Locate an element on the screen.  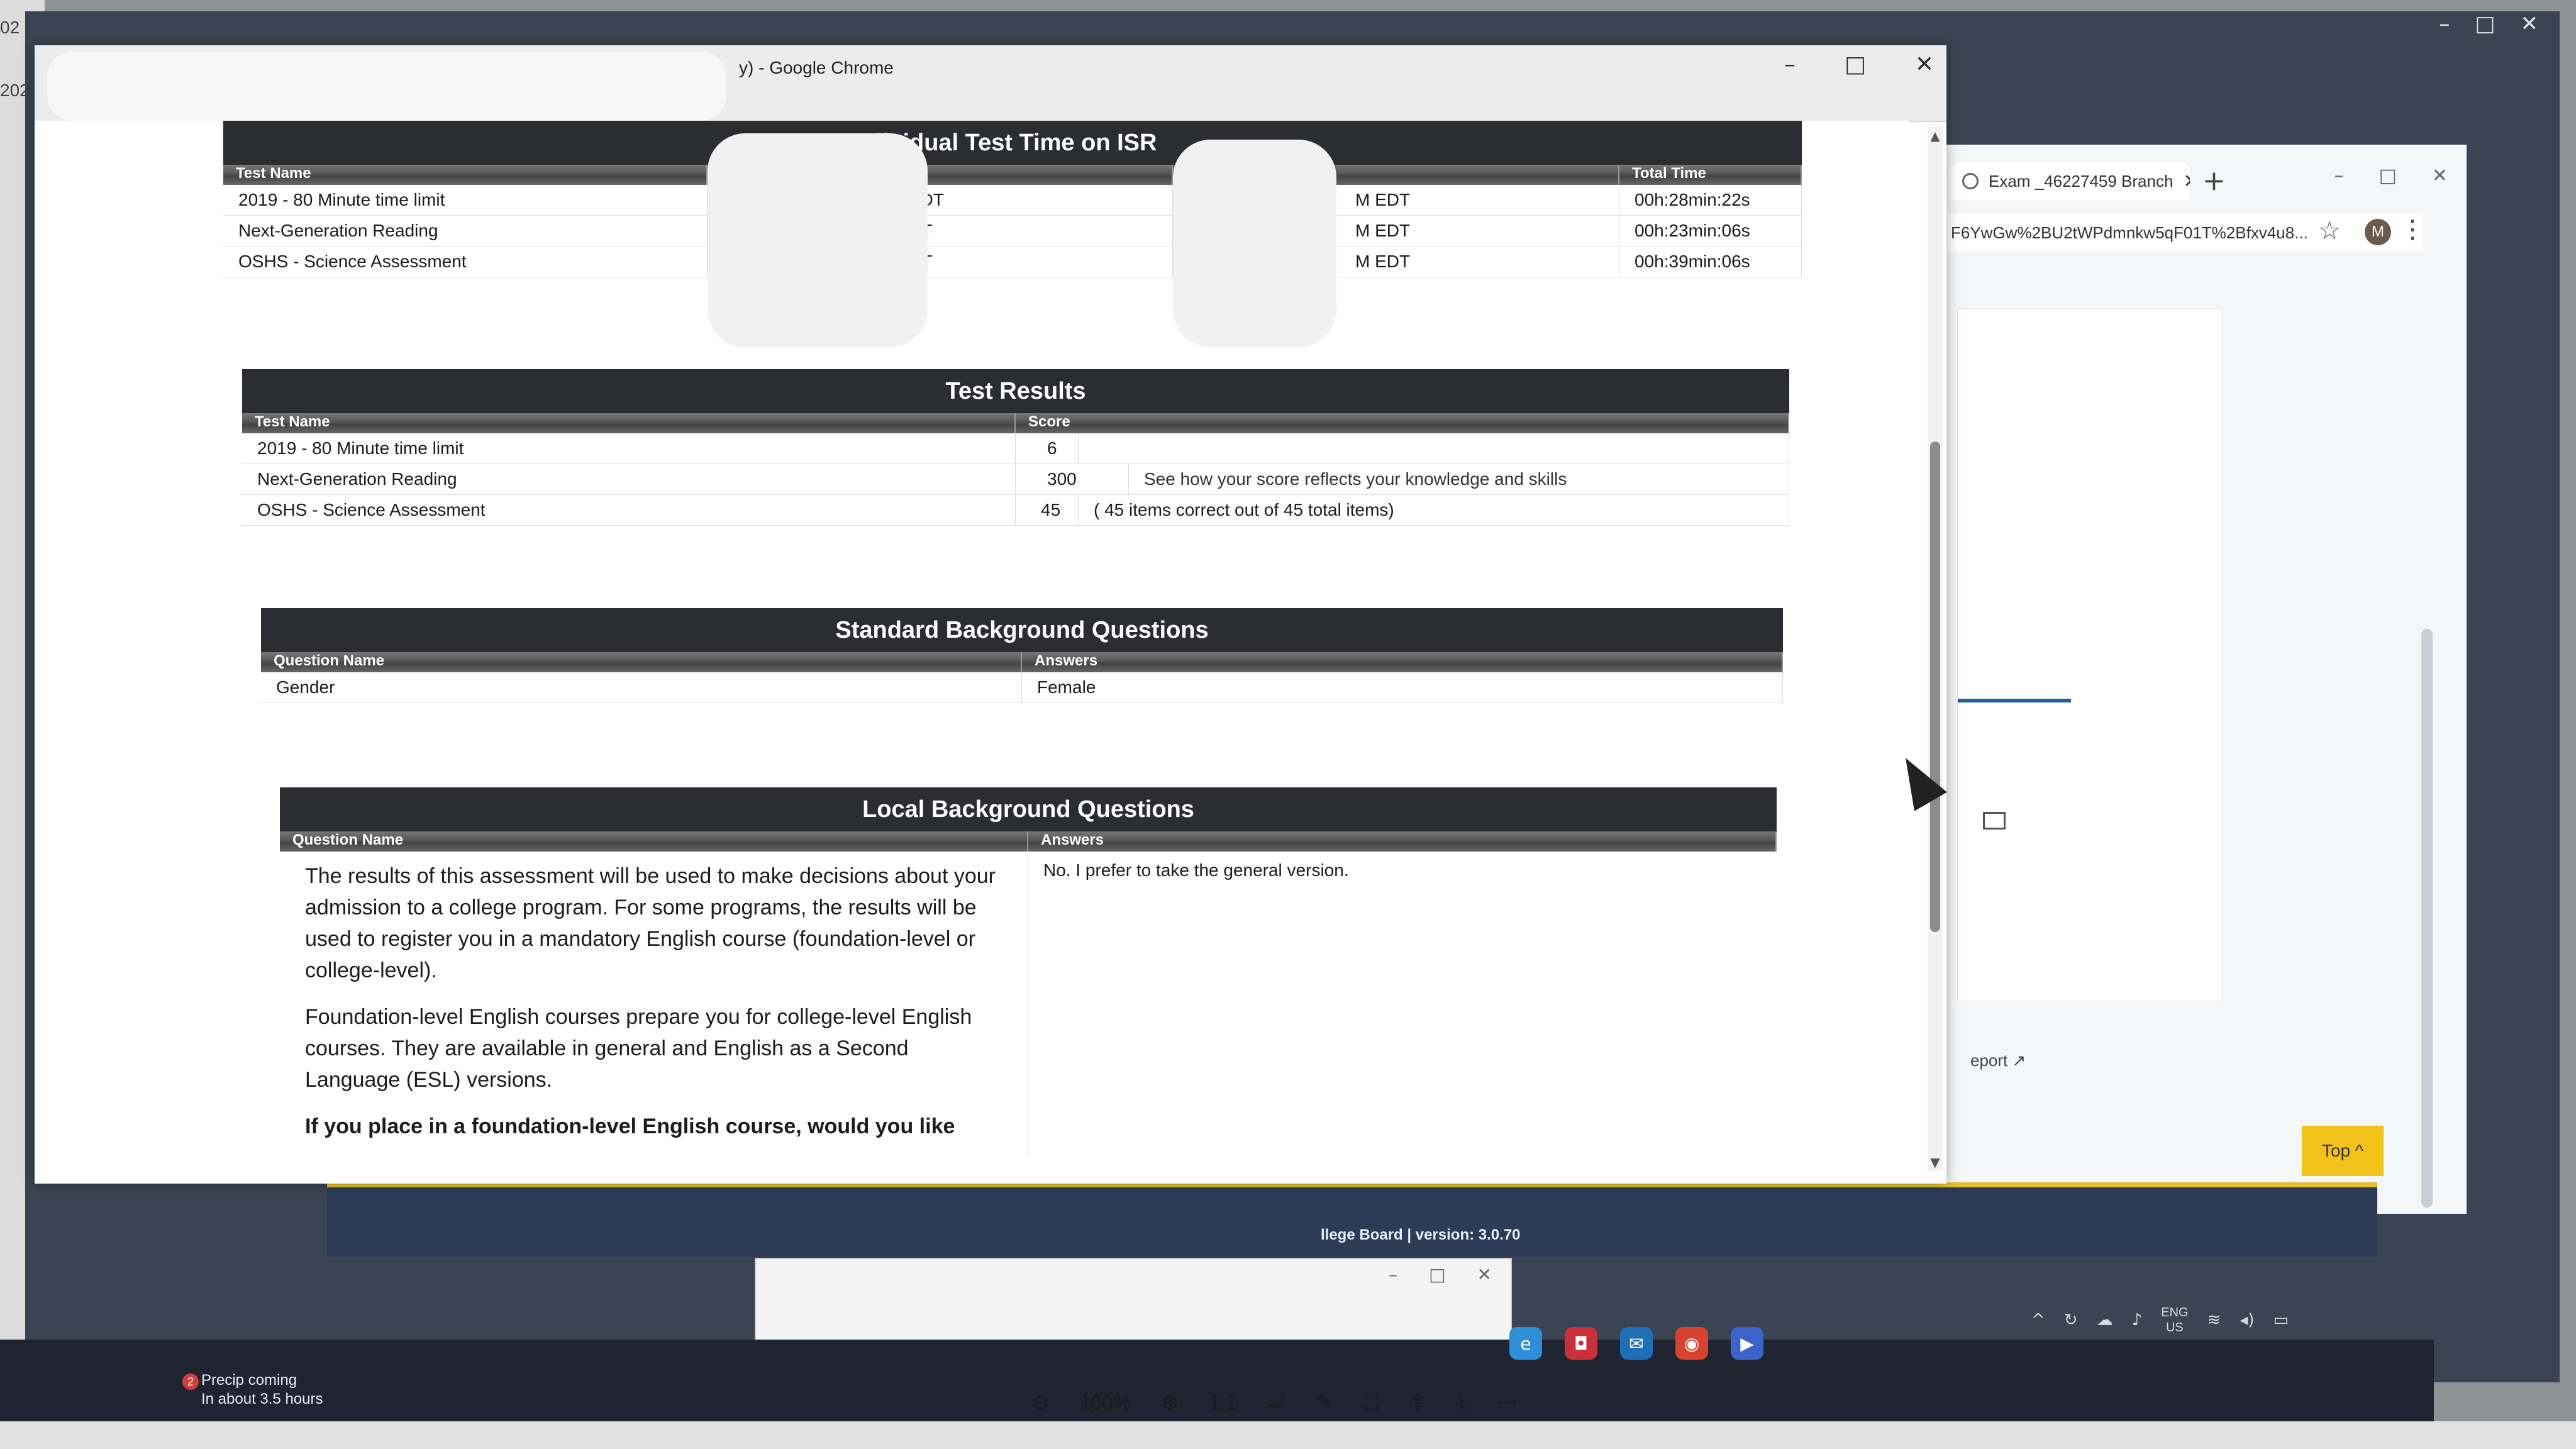
total-time-cell: 00h:39min:06s is located at coordinates (1710, 262).